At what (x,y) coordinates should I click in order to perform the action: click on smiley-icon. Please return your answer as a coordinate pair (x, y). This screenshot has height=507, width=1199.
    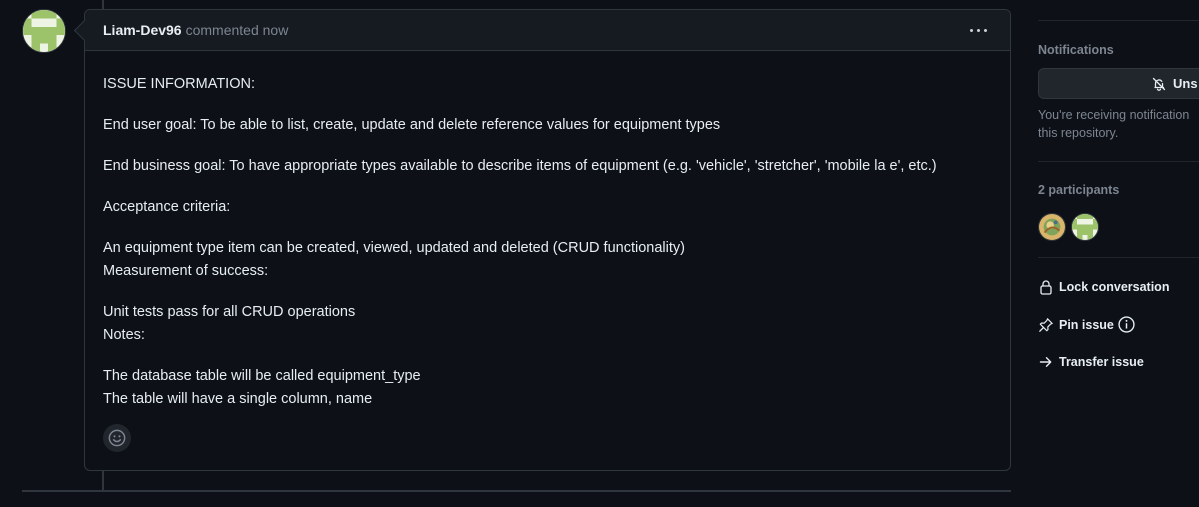
    Looking at the image, I should click on (117, 438).